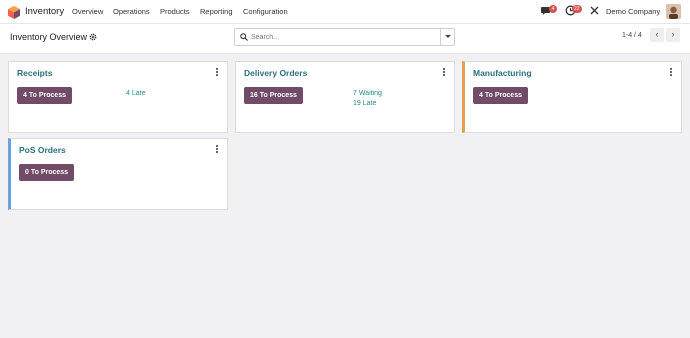 The height and width of the screenshot is (338, 690). What do you see at coordinates (216, 11) in the screenshot?
I see `menu-reporting: Reporting` at bounding box center [216, 11].